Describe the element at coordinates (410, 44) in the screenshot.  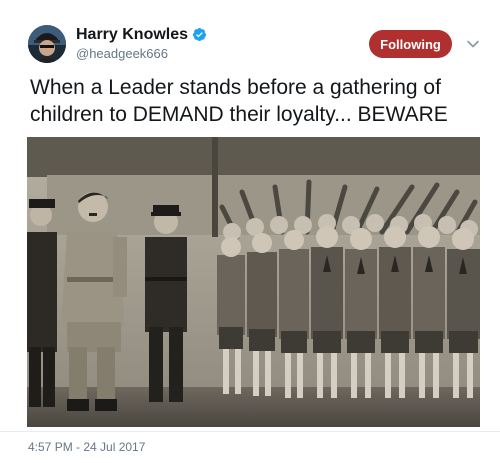
I see `following-button: Following` at that location.